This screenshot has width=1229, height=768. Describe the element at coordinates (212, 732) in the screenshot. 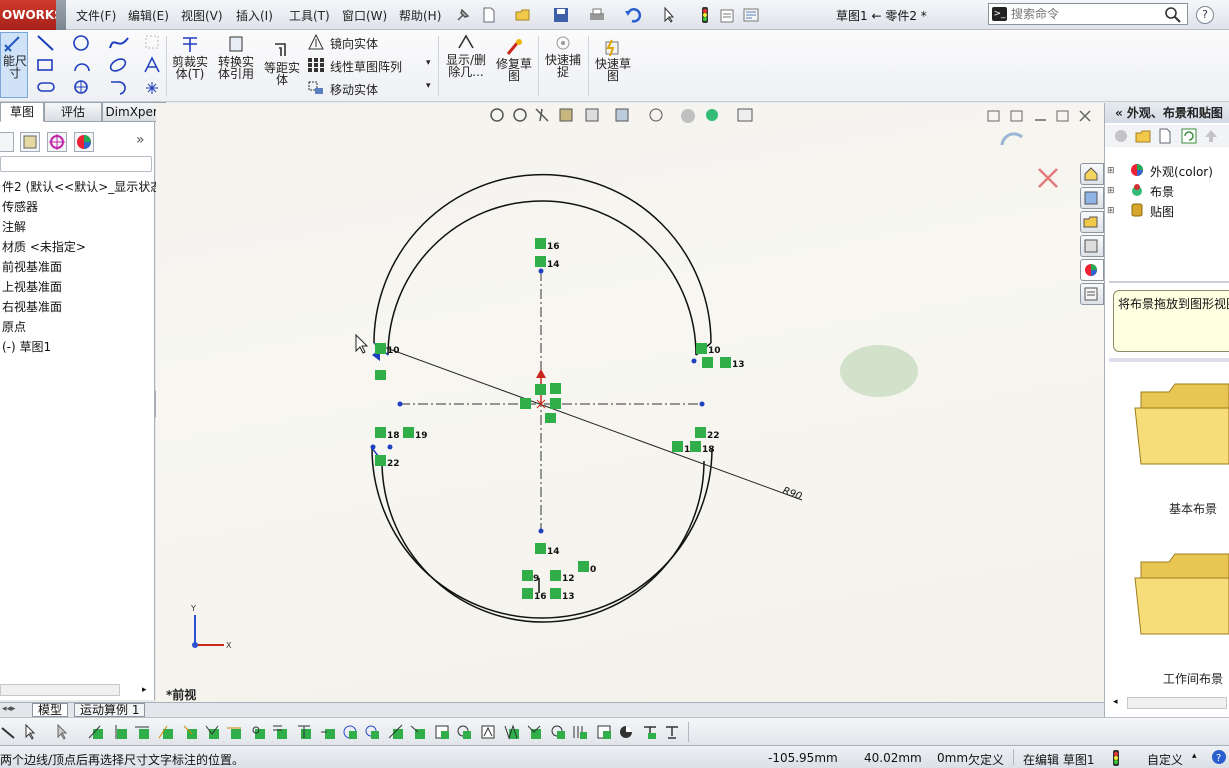

I see `perpendicular-relation-icon` at that location.